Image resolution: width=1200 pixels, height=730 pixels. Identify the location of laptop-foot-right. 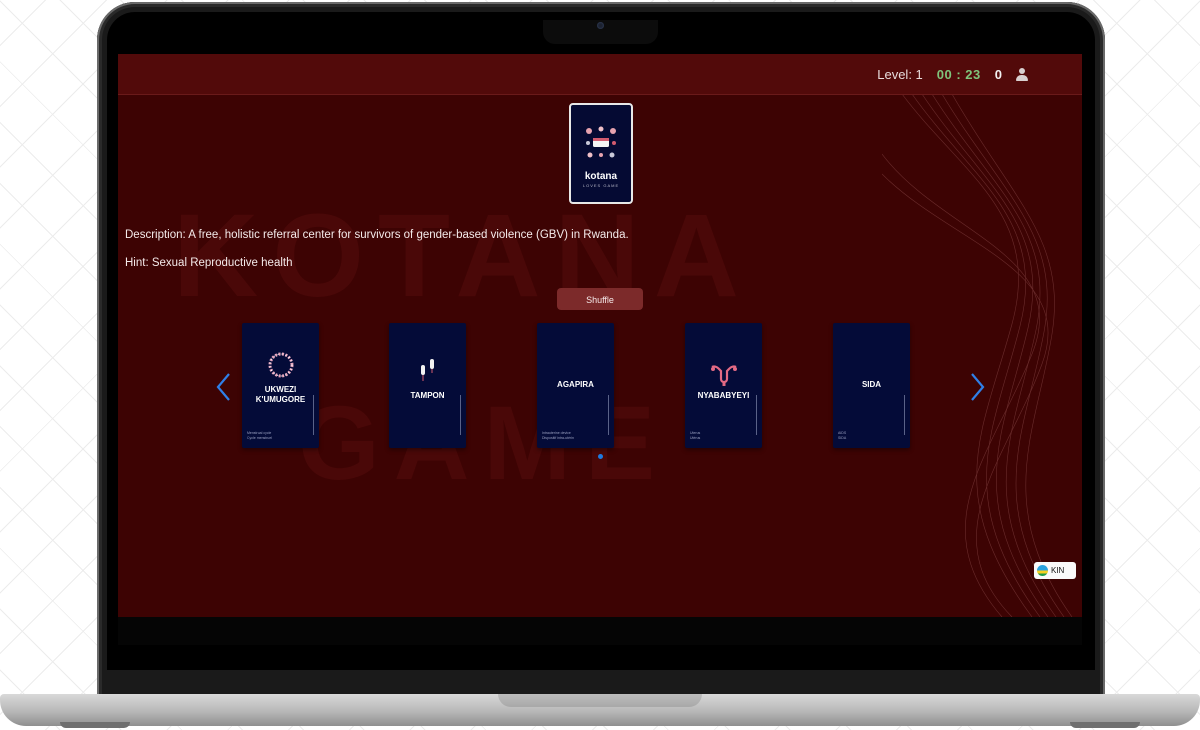
(1105, 725).